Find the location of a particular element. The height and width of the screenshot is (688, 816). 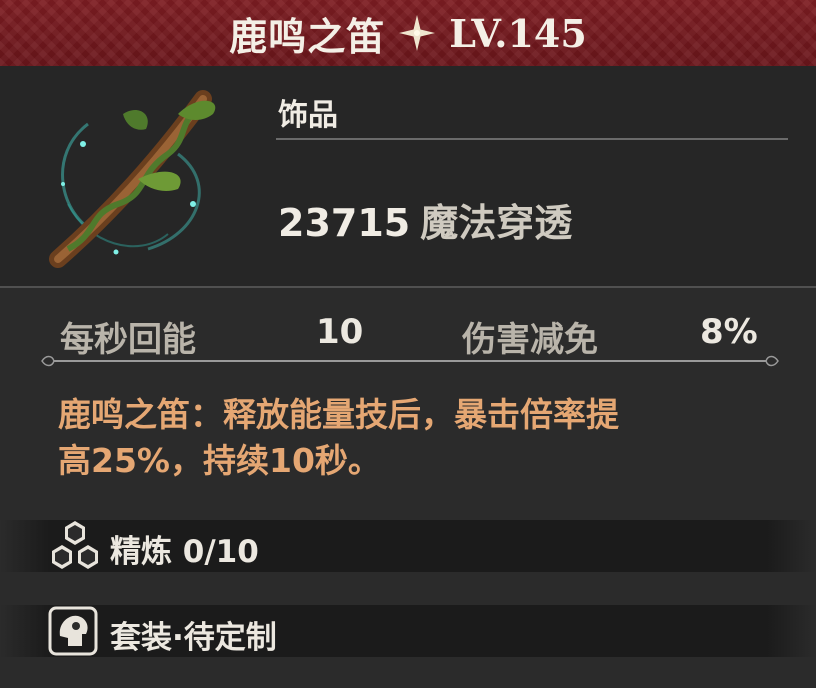

effect-description-line: 高25%，持续10秒。 is located at coordinates (219, 460).